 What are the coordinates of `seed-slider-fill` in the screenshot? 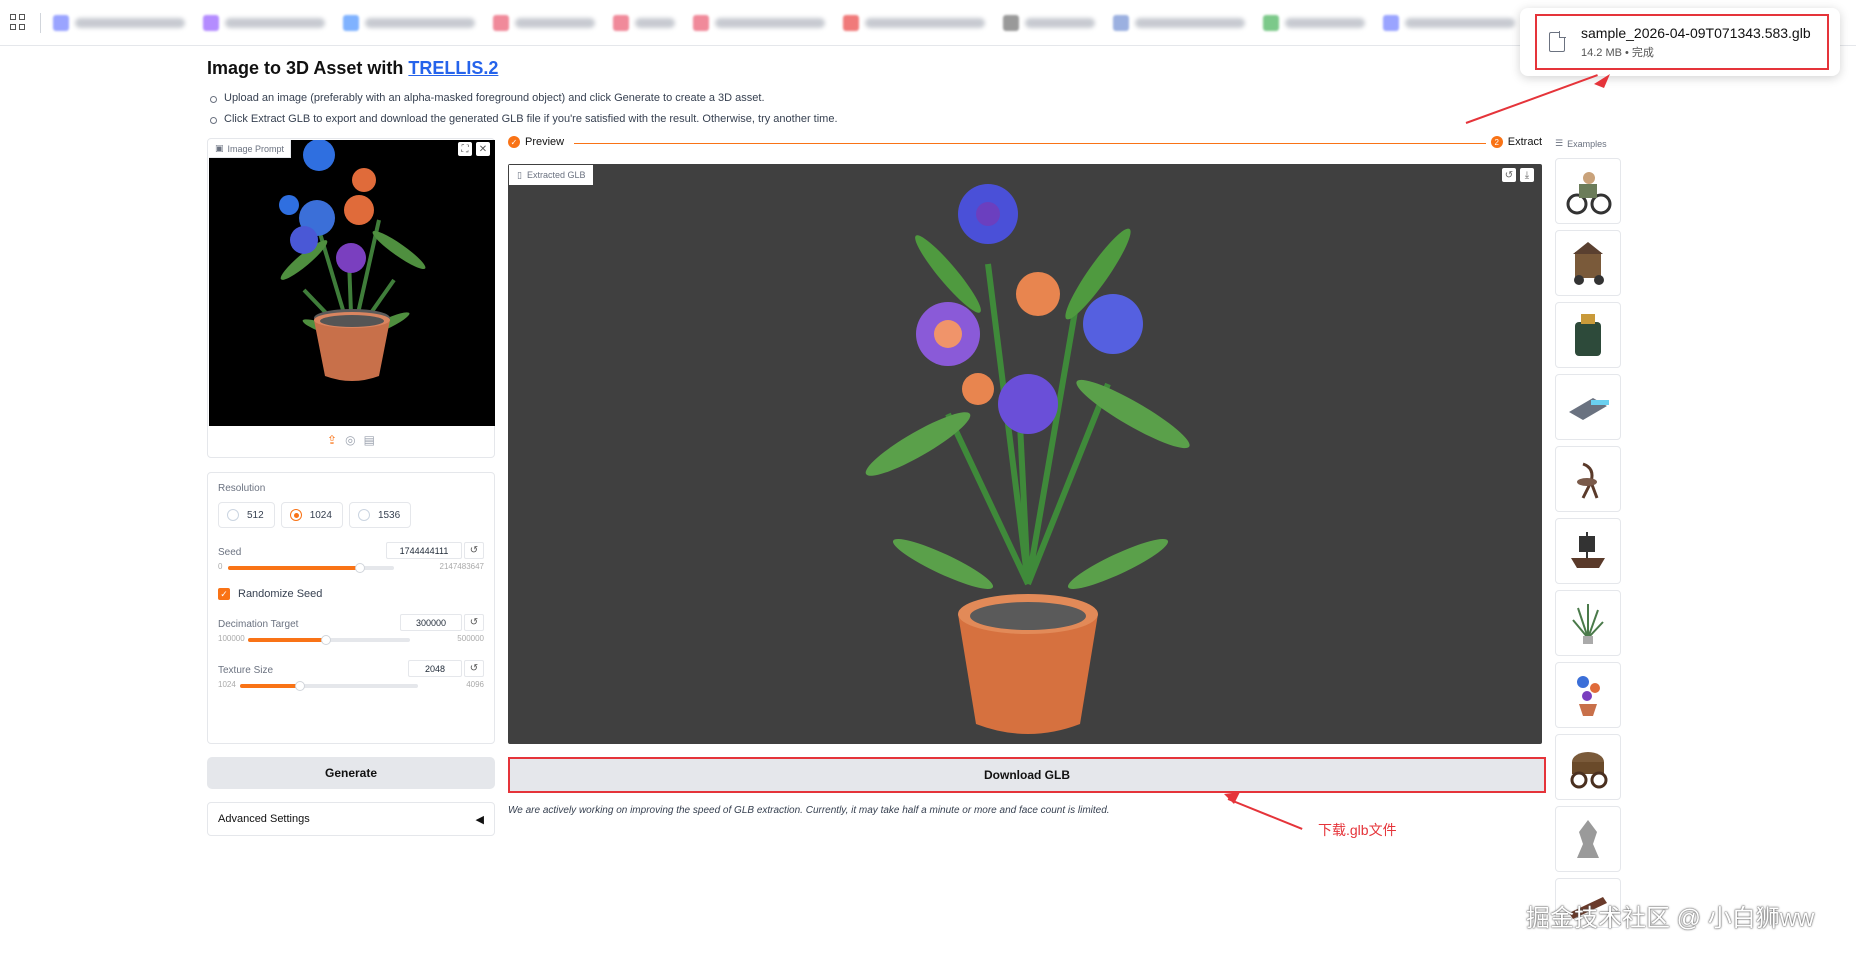 It's located at (294, 568).